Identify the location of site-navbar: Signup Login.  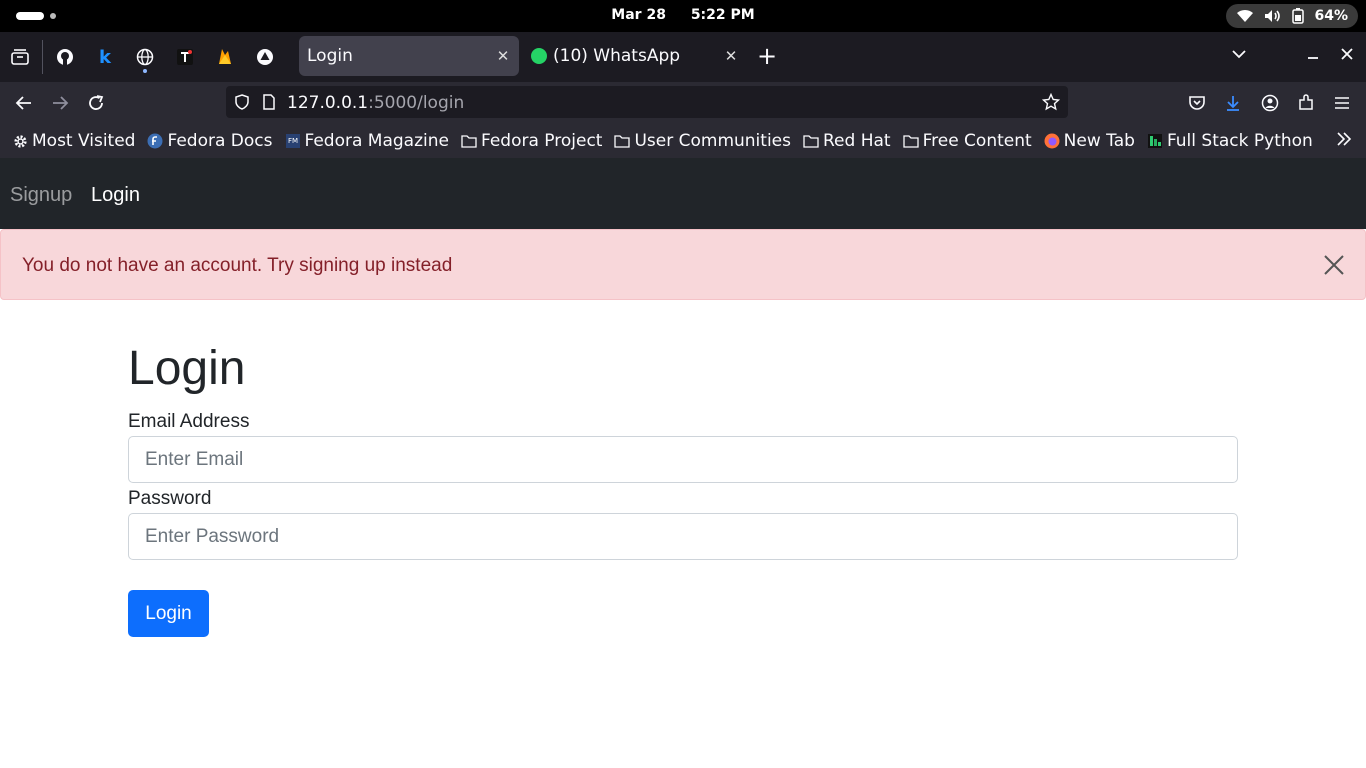
(683, 193).